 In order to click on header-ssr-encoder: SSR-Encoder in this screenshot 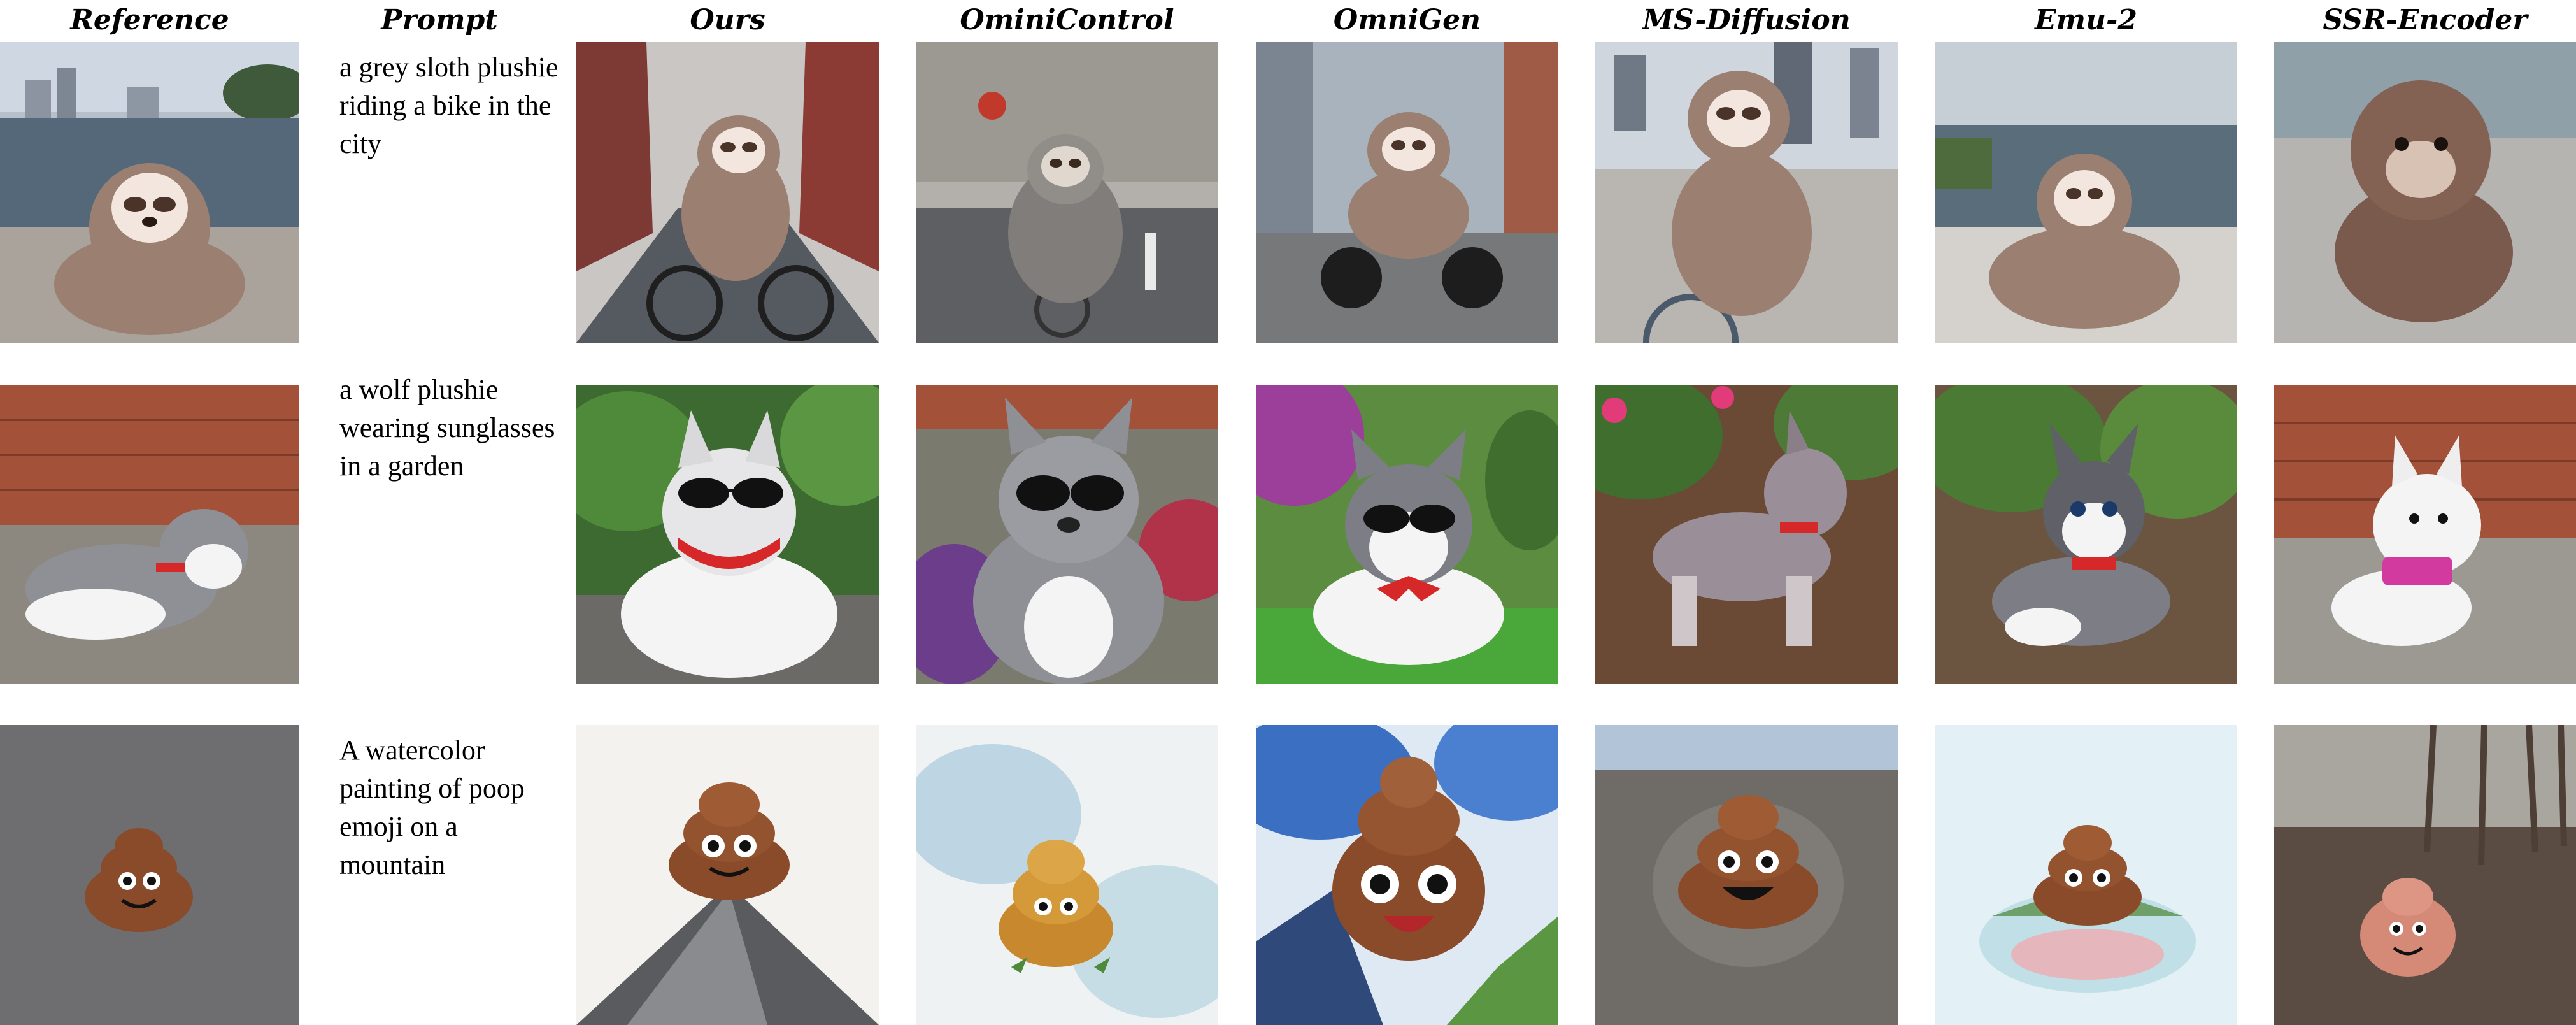, I will do `click(2425, 20)`.